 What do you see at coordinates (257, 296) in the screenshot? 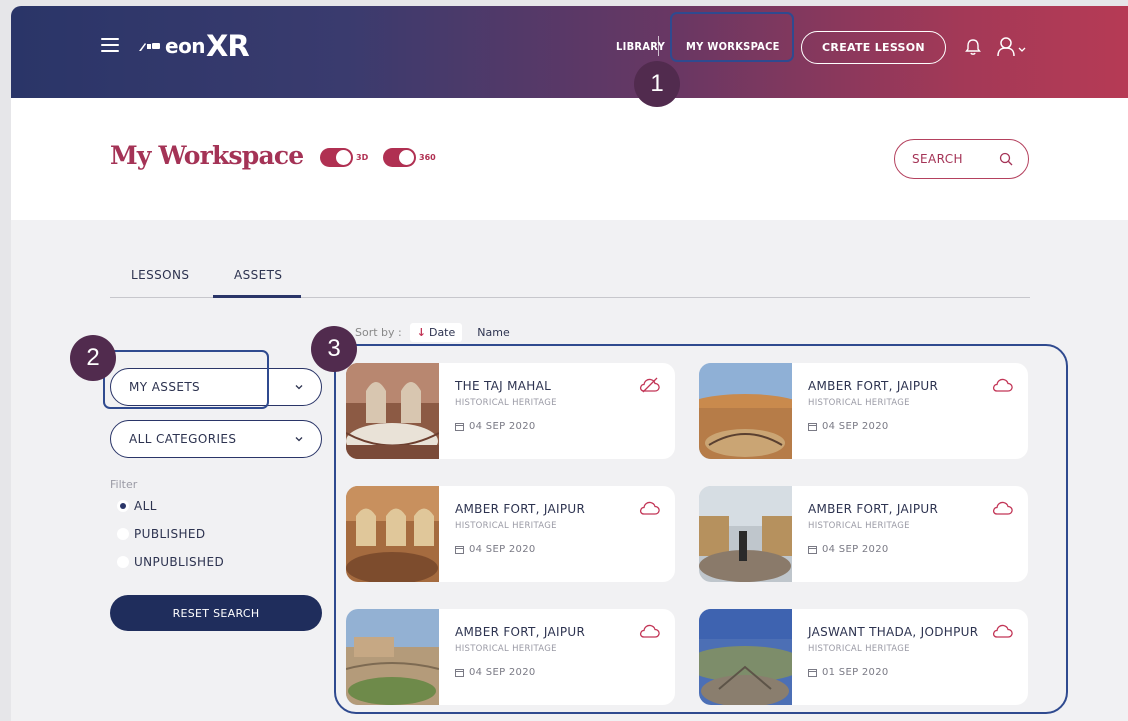
I see `tab-active-indicator` at bounding box center [257, 296].